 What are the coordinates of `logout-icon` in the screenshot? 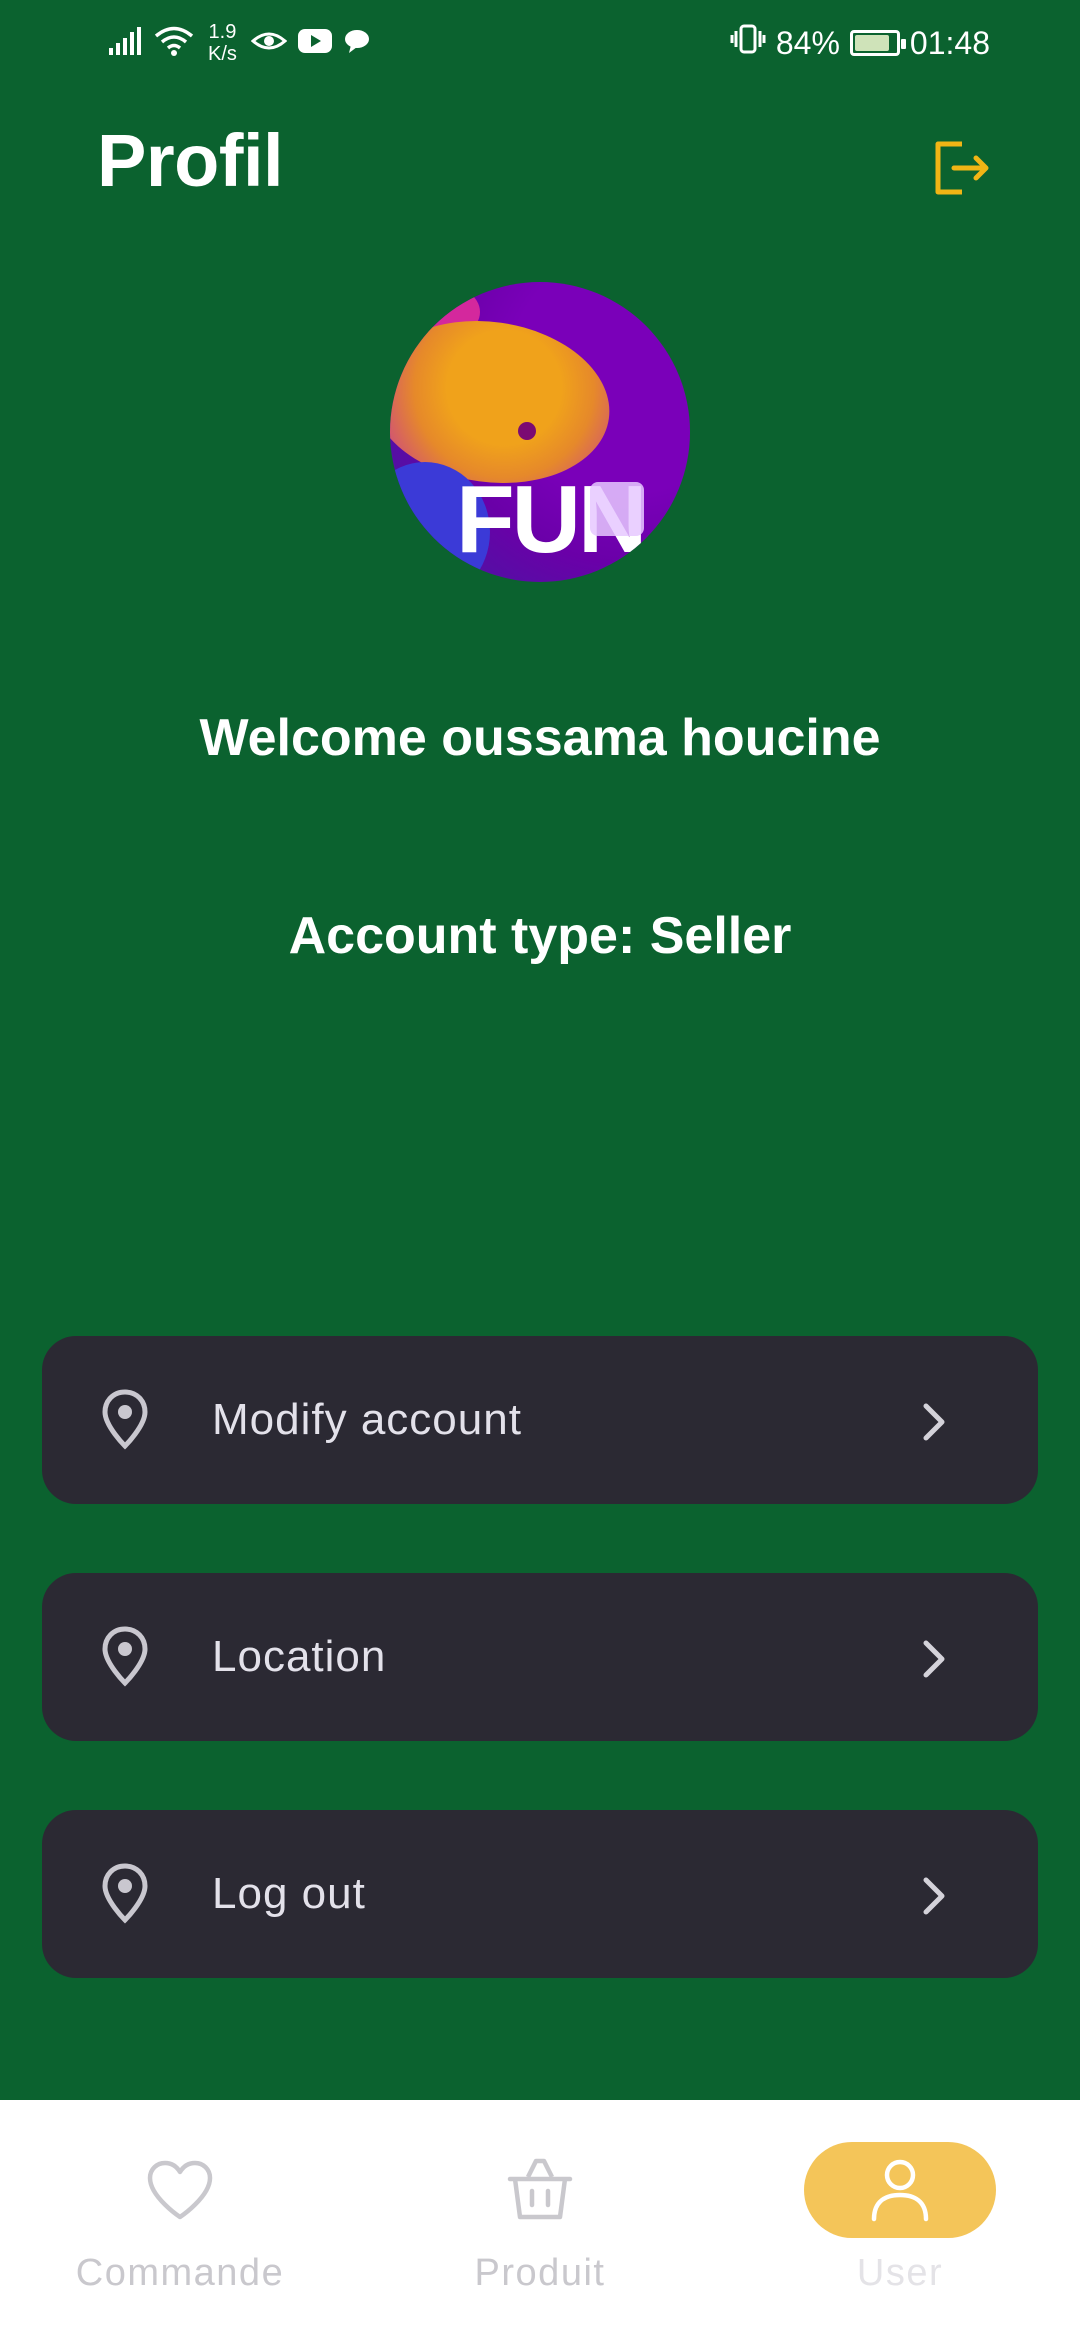 It's located at (962, 168).